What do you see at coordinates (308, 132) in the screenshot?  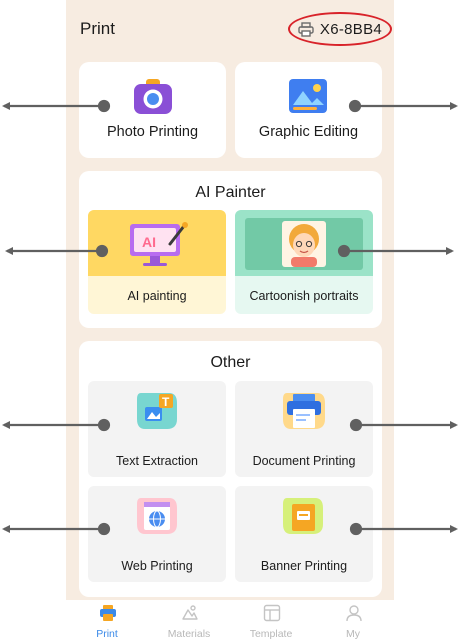 I see `graphic-editing-label: Graphic Editing` at bounding box center [308, 132].